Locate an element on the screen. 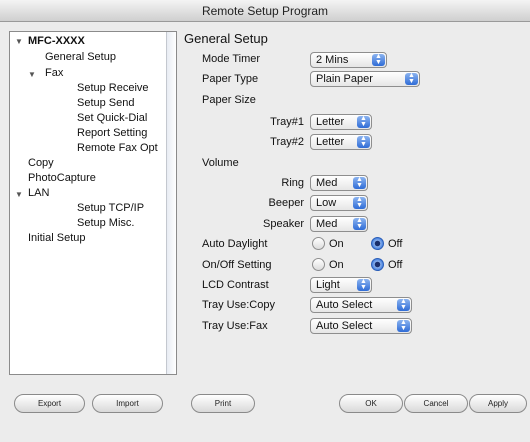 The image size is (530, 442). import-button: Import is located at coordinates (127, 403).